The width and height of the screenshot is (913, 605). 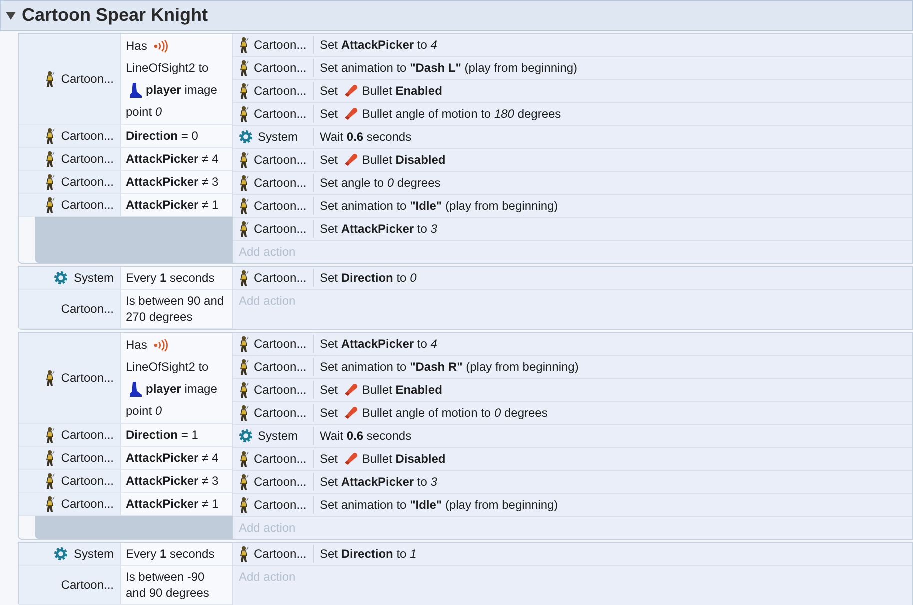 I want to click on action-text: Set AttackPicker to 4, so click(x=379, y=45).